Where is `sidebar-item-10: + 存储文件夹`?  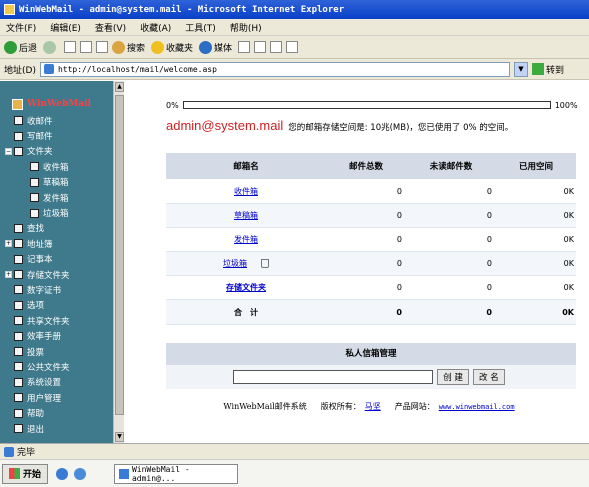
sidebar-item-10: + 存储文件夹 is located at coordinates (62, 274).